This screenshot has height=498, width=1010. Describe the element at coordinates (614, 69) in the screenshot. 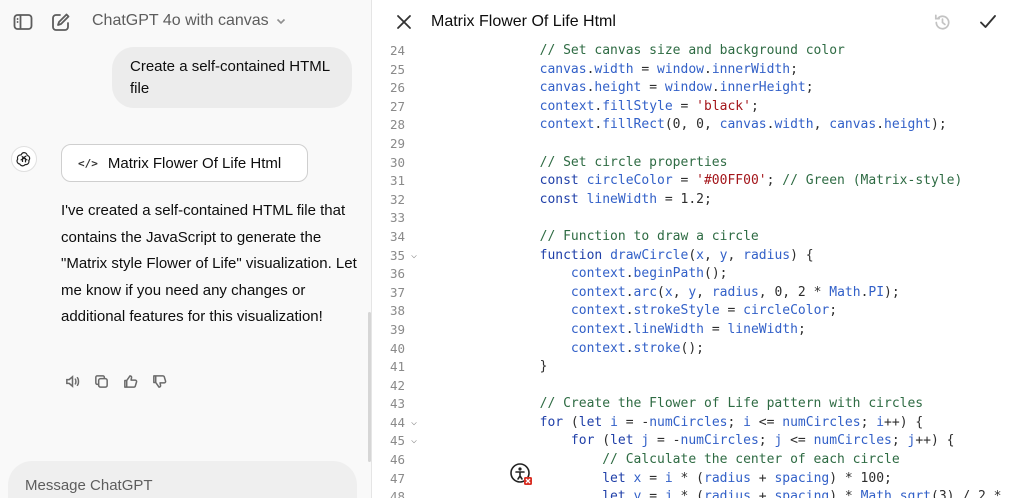

I see `code-token: width` at that location.